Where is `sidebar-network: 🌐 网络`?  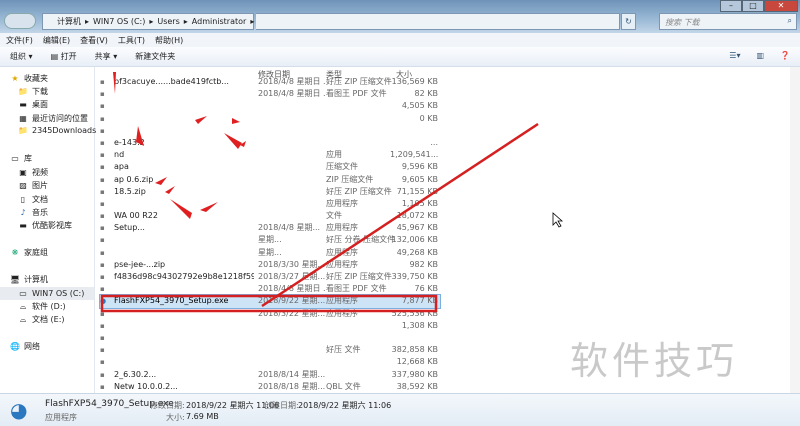
sidebar-network: 🌐 网络 is located at coordinates (25, 346).